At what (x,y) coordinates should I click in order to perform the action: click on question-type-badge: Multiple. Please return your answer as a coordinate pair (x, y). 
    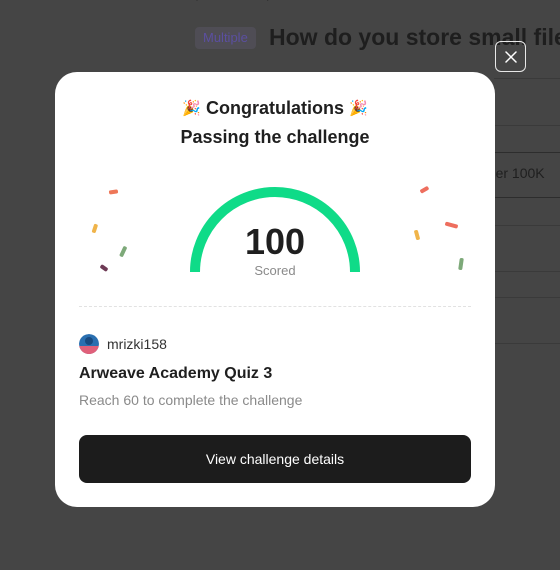
    Looking at the image, I should click on (225, 38).